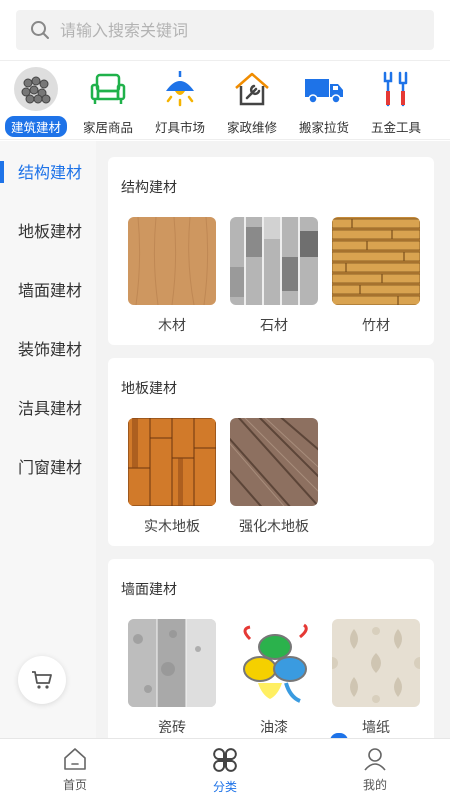  I want to click on product-tile: 石材, so click(274, 276).